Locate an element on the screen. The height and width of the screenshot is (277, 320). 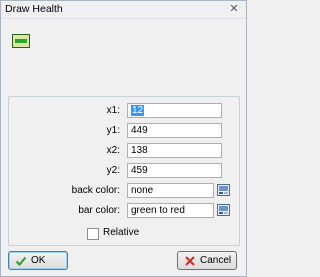
back-color-row: back color: none is located at coordinates (125, 191).